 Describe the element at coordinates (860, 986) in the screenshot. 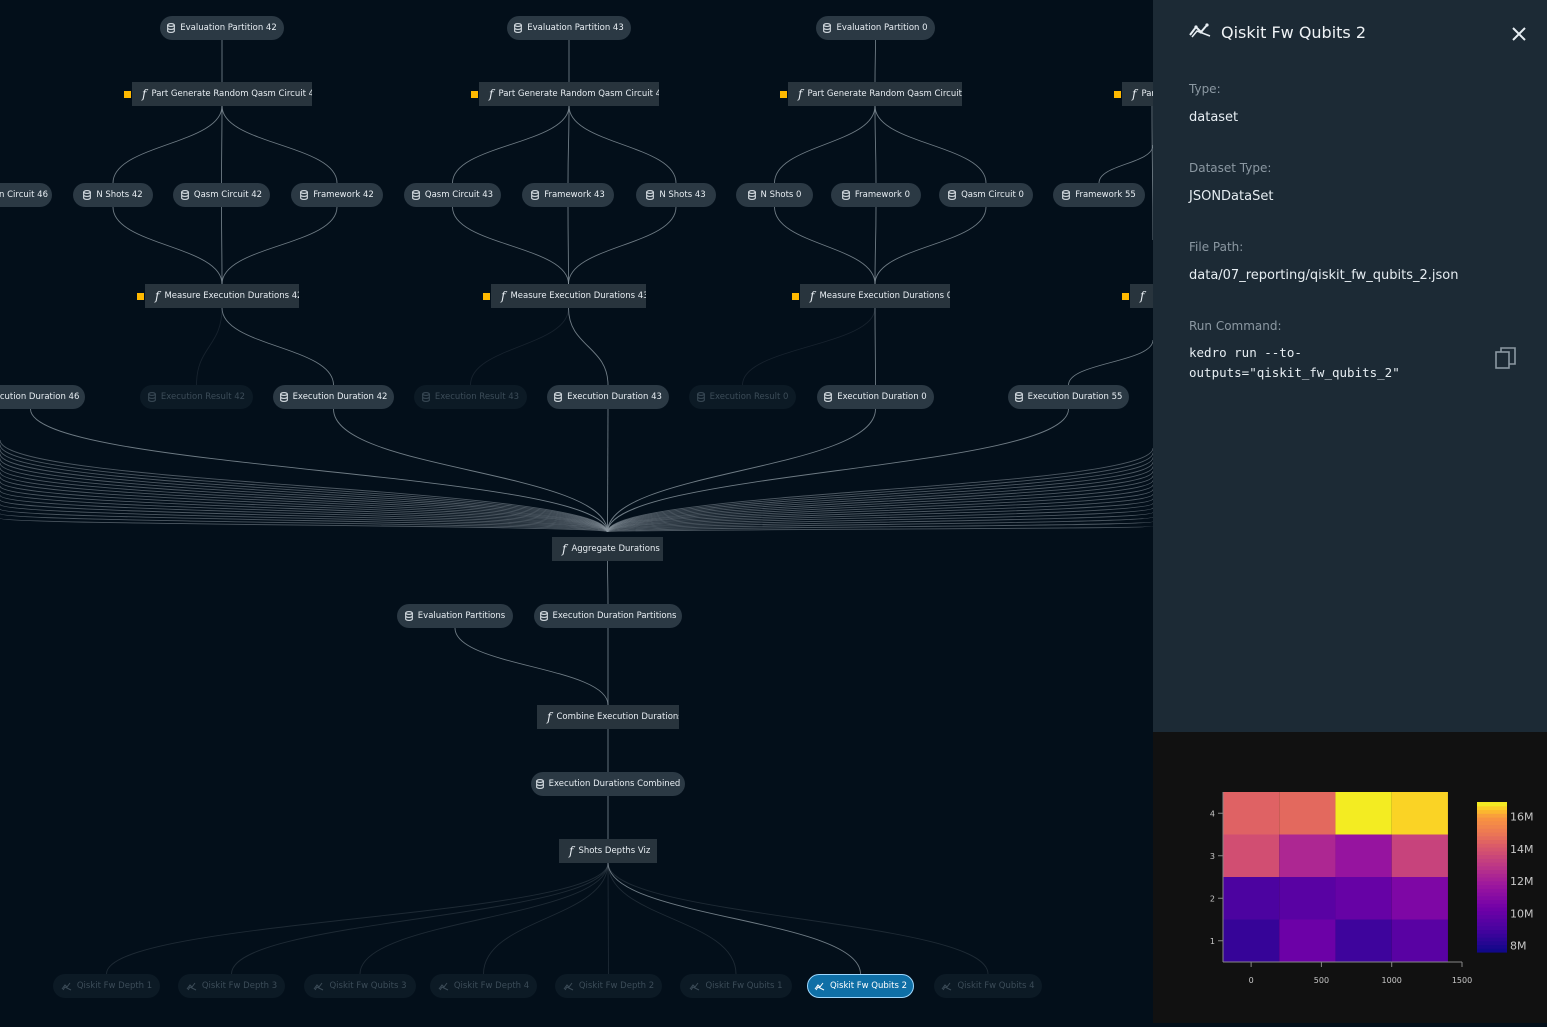

I see `dataset-node: Qiskit Fw Qubits 2` at that location.